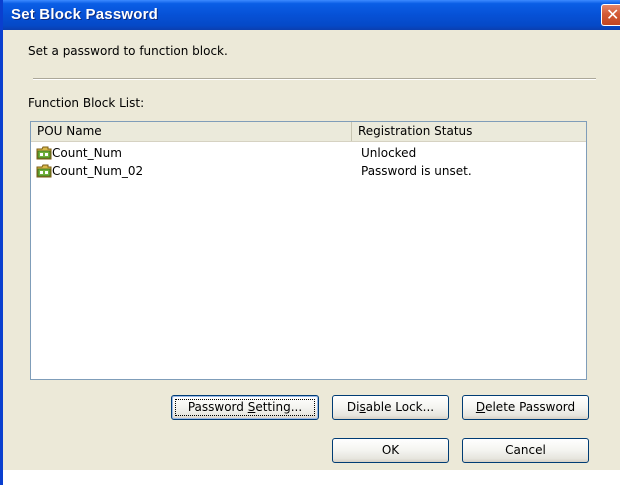 This screenshot has height=485, width=620. Describe the element at coordinates (389, 153) in the screenshot. I see `row-registration-status: Unlocked` at that location.